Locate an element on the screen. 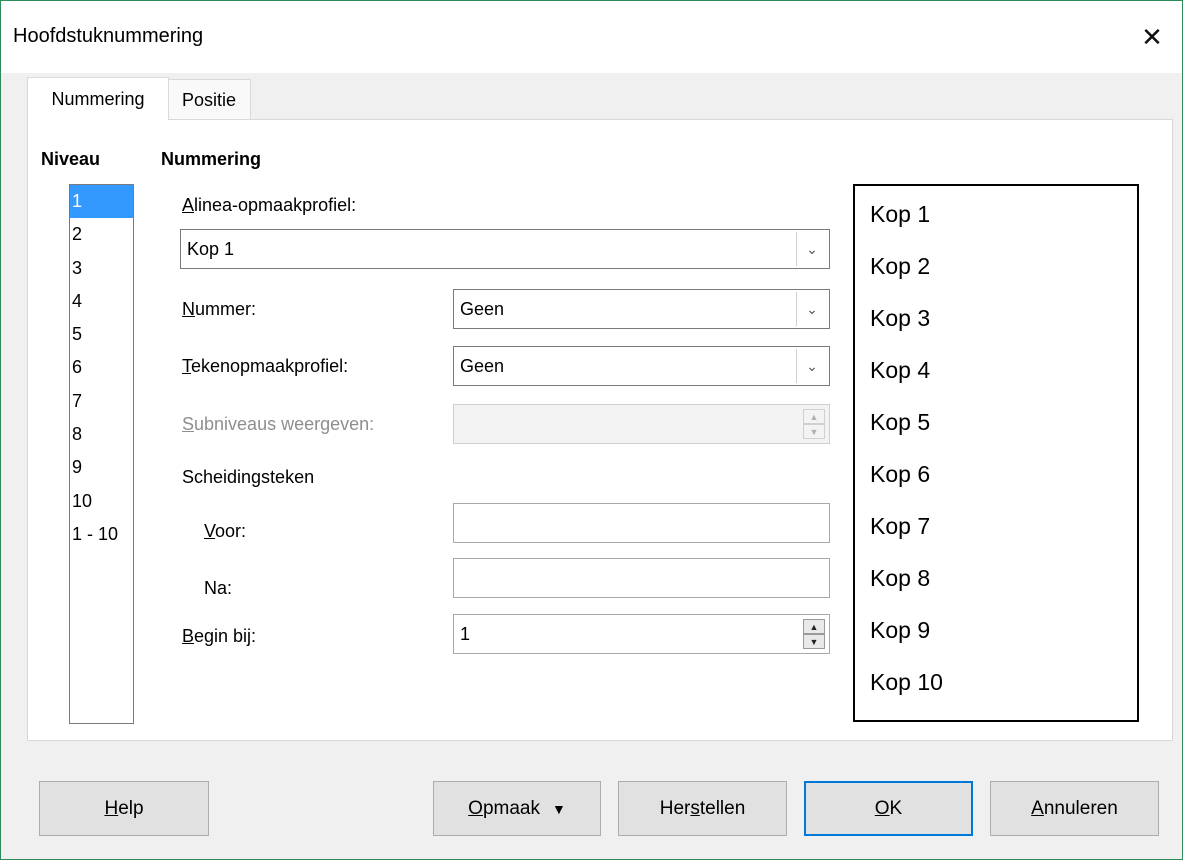 The height and width of the screenshot is (860, 1183). sublevels-spin-buttons: ▲ ▼ is located at coordinates (814, 424).